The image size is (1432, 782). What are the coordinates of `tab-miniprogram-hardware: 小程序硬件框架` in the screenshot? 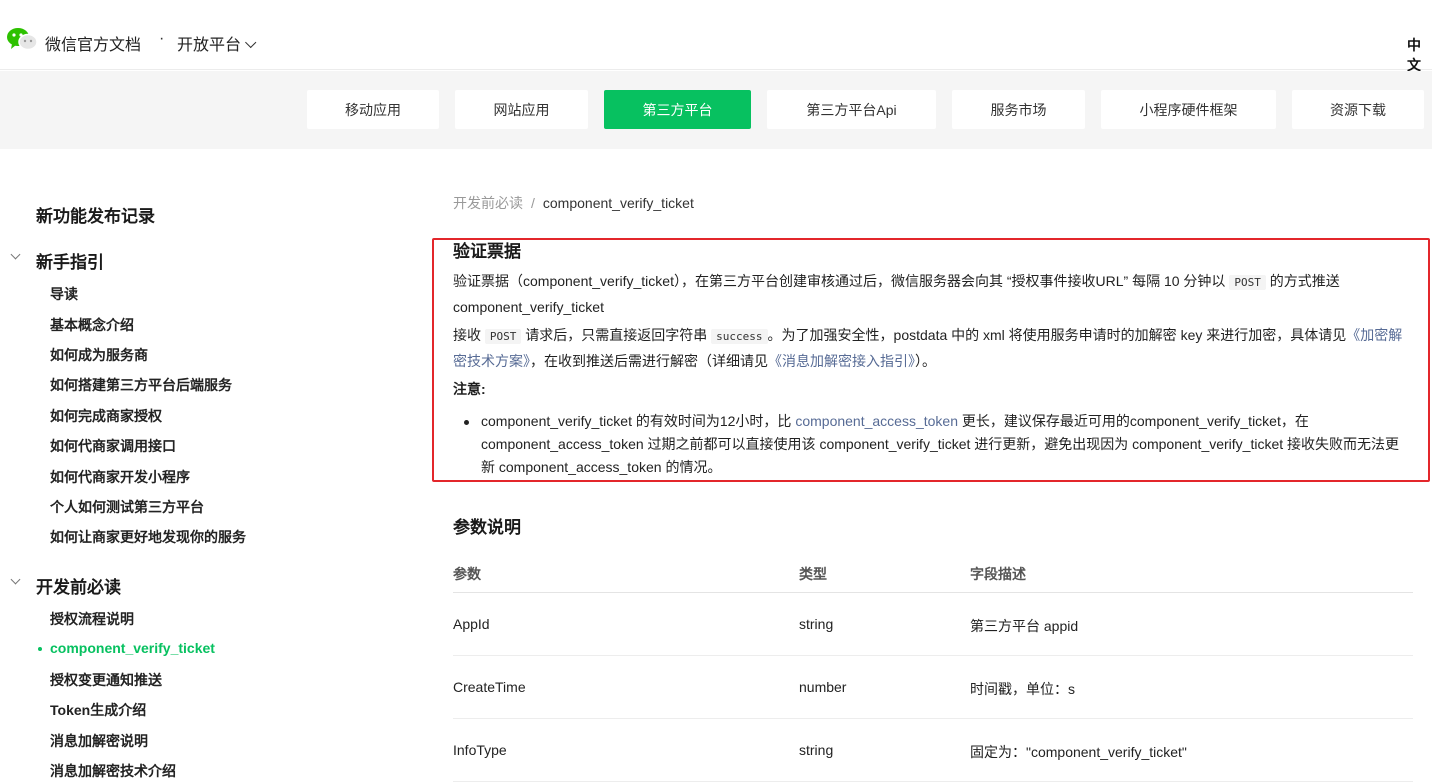 It's located at (1188, 109).